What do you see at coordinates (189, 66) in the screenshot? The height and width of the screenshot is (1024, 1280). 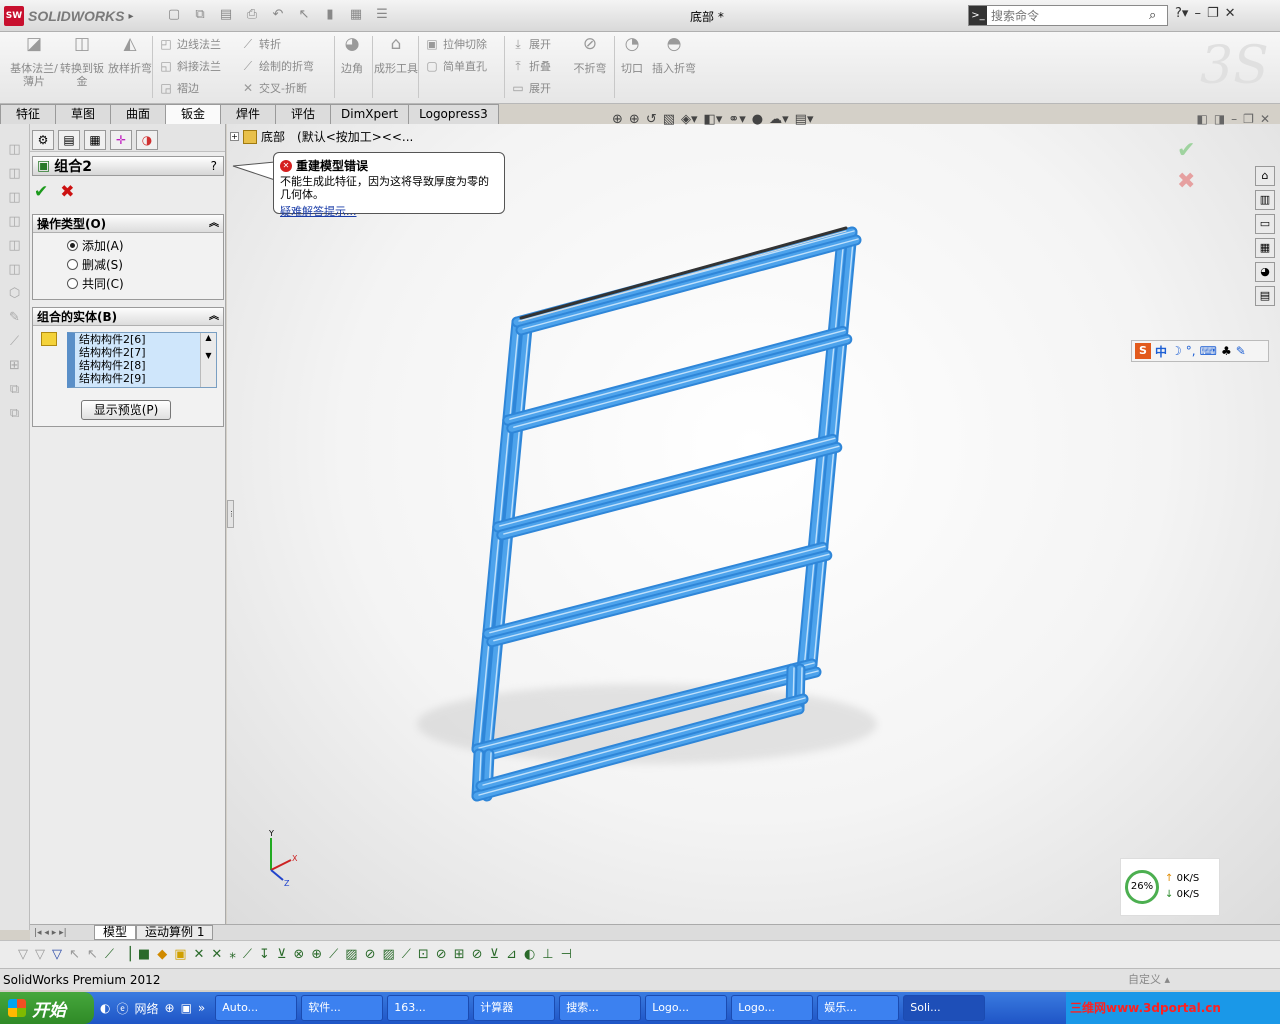 I see `miter-flange-button: ◱ 斜接法兰` at bounding box center [189, 66].